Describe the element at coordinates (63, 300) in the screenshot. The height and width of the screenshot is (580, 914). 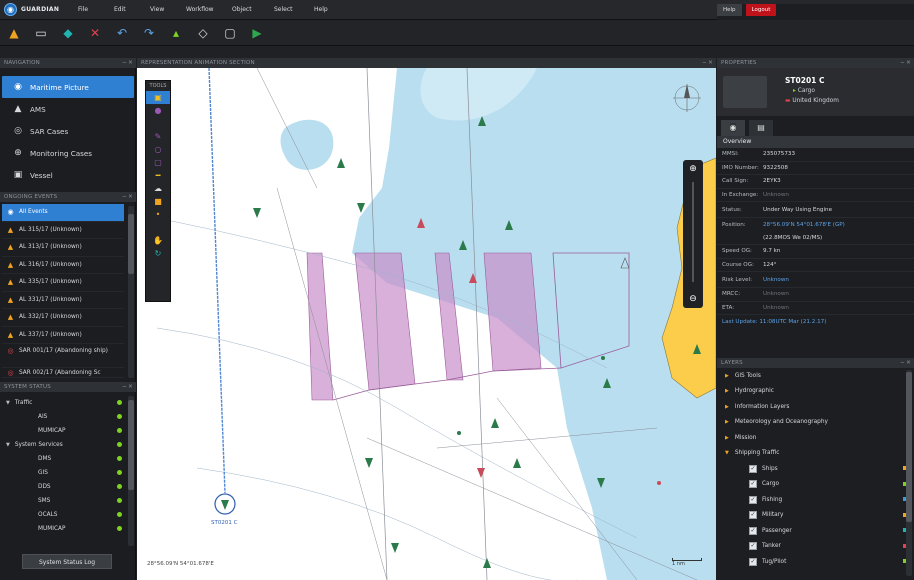
I see `event-item: ▲ AL 331/17 (Unknown)` at that location.